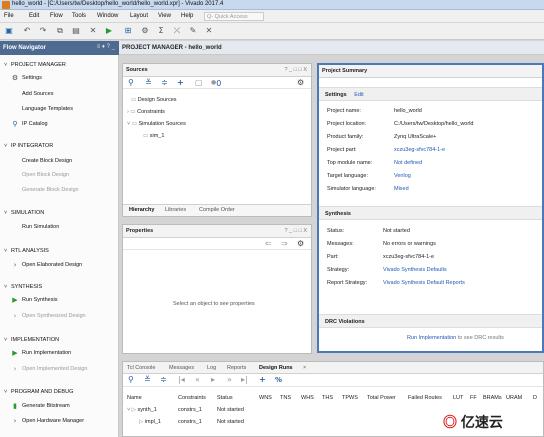 The height and width of the screenshot is (437, 544). I want to click on section-simulation: ˅ SIMULATION, so click(24, 213).